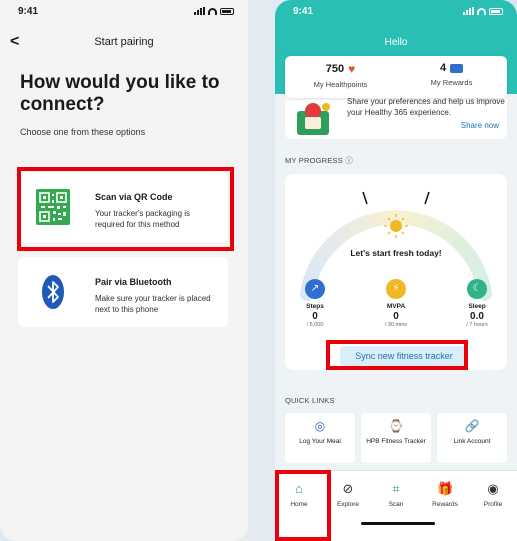  I want to click on tab-profile: ◉ Profile, so click(493, 494).